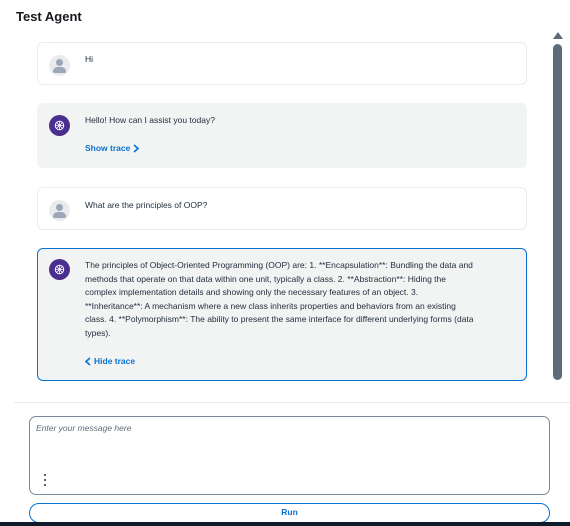  What do you see at coordinates (115, 361) in the screenshot?
I see `trace-link-label: Hide trace` at bounding box center [115, 361].